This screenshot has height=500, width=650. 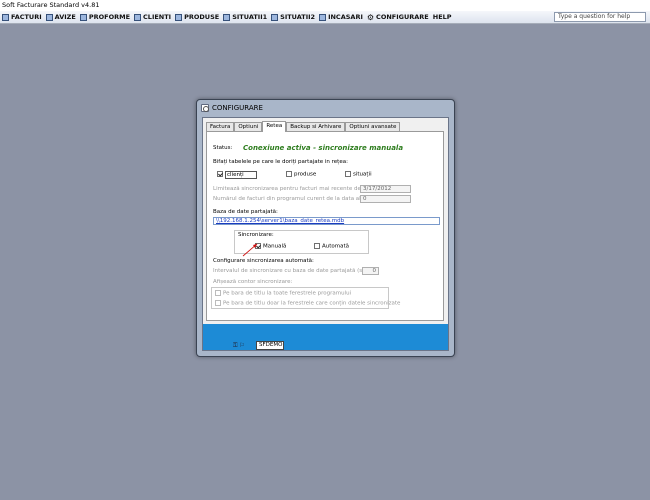 What do you see at coordinates (358, 174) in the screenshot?
I see `table-situatii: situații` at bounding box center [358, 174].